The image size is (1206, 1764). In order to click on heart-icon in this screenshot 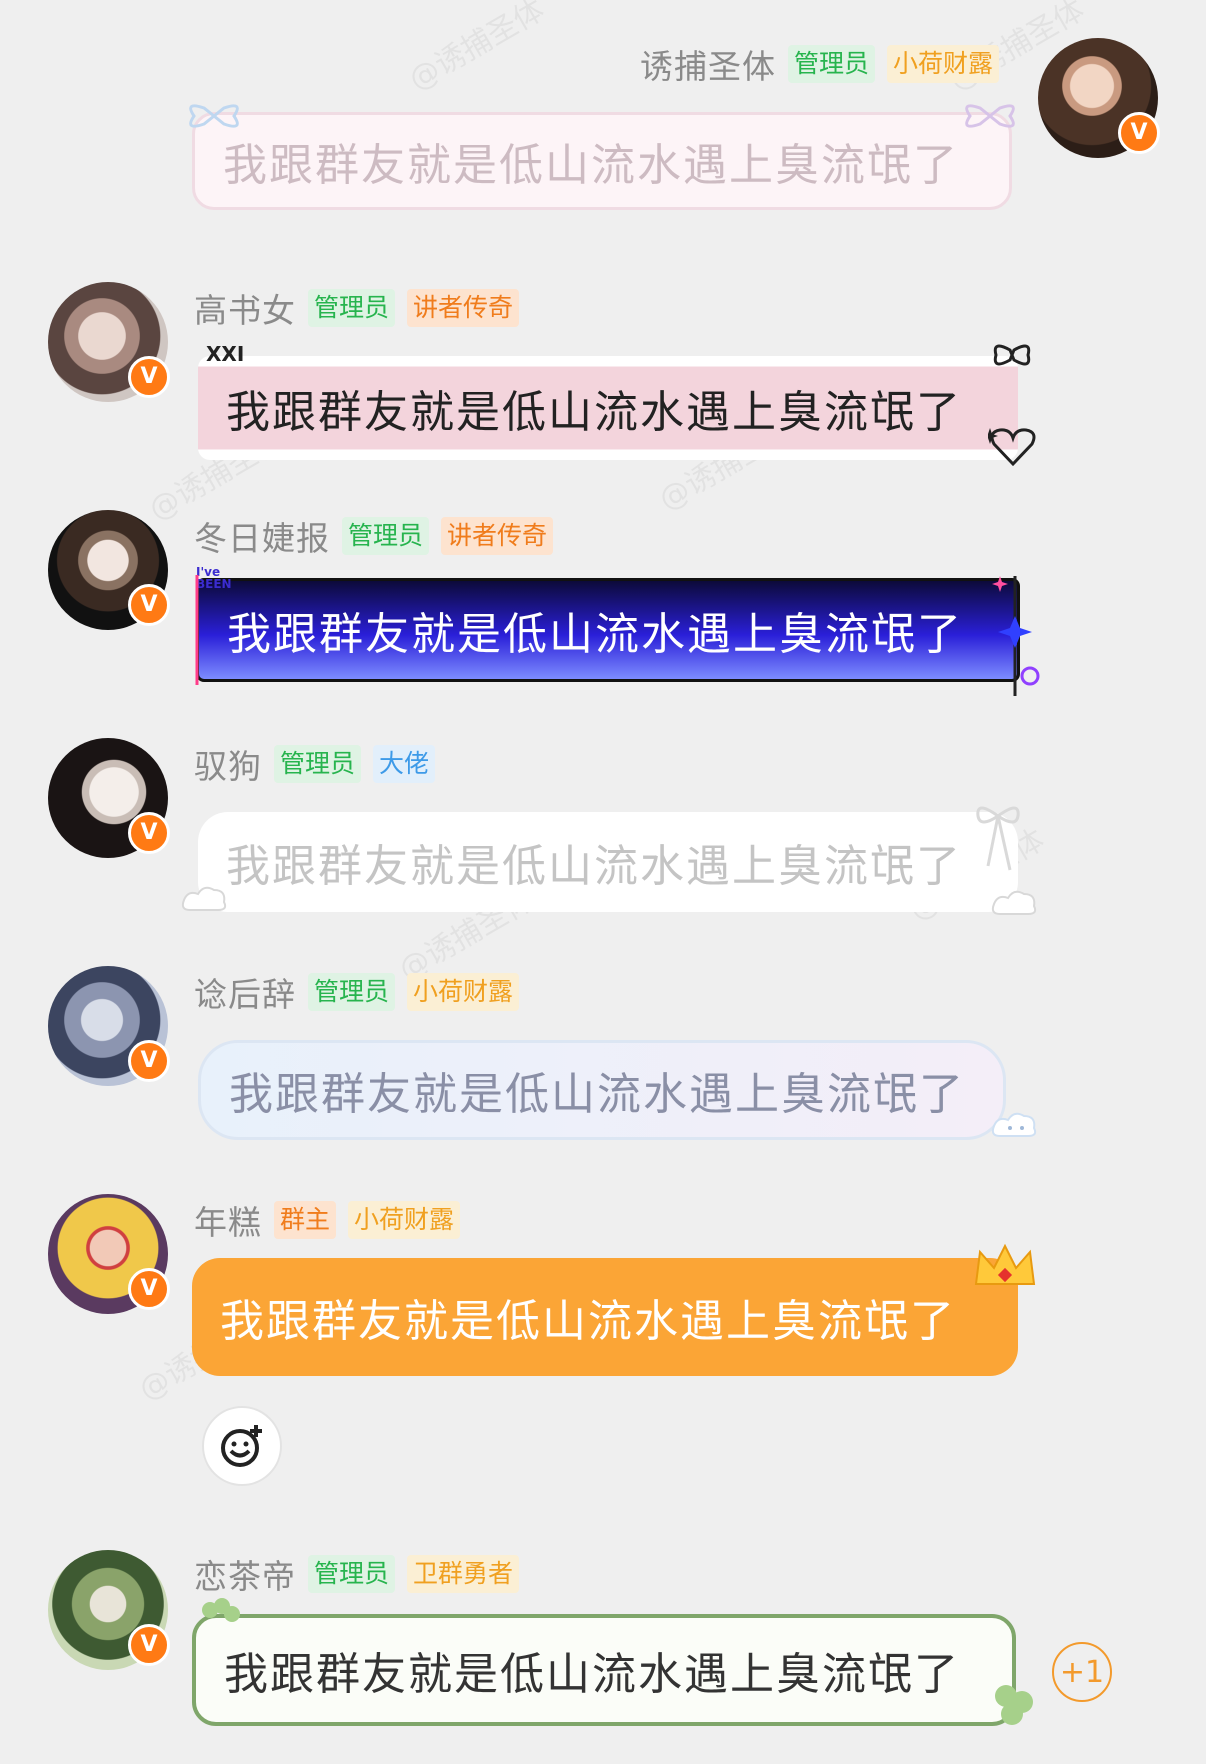, I will do `click(1012, 447)`.